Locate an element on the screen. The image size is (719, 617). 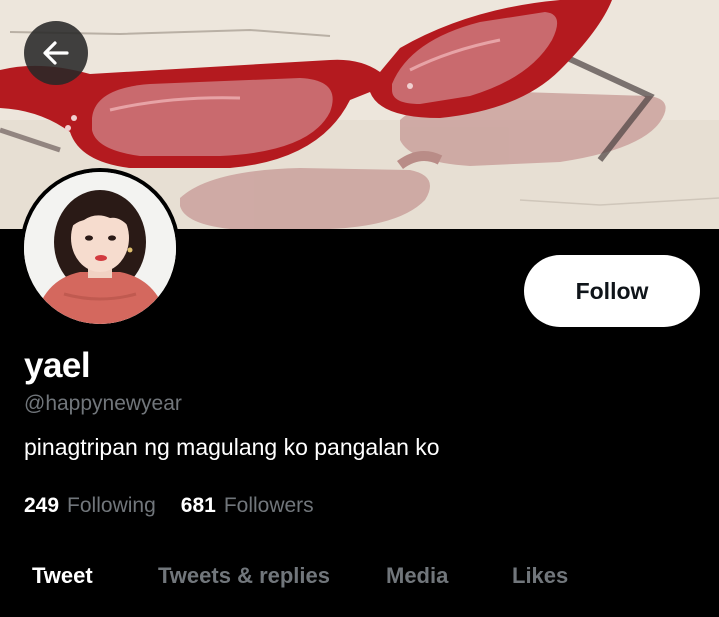
following-label: Following is located at coordinates (111, 505).